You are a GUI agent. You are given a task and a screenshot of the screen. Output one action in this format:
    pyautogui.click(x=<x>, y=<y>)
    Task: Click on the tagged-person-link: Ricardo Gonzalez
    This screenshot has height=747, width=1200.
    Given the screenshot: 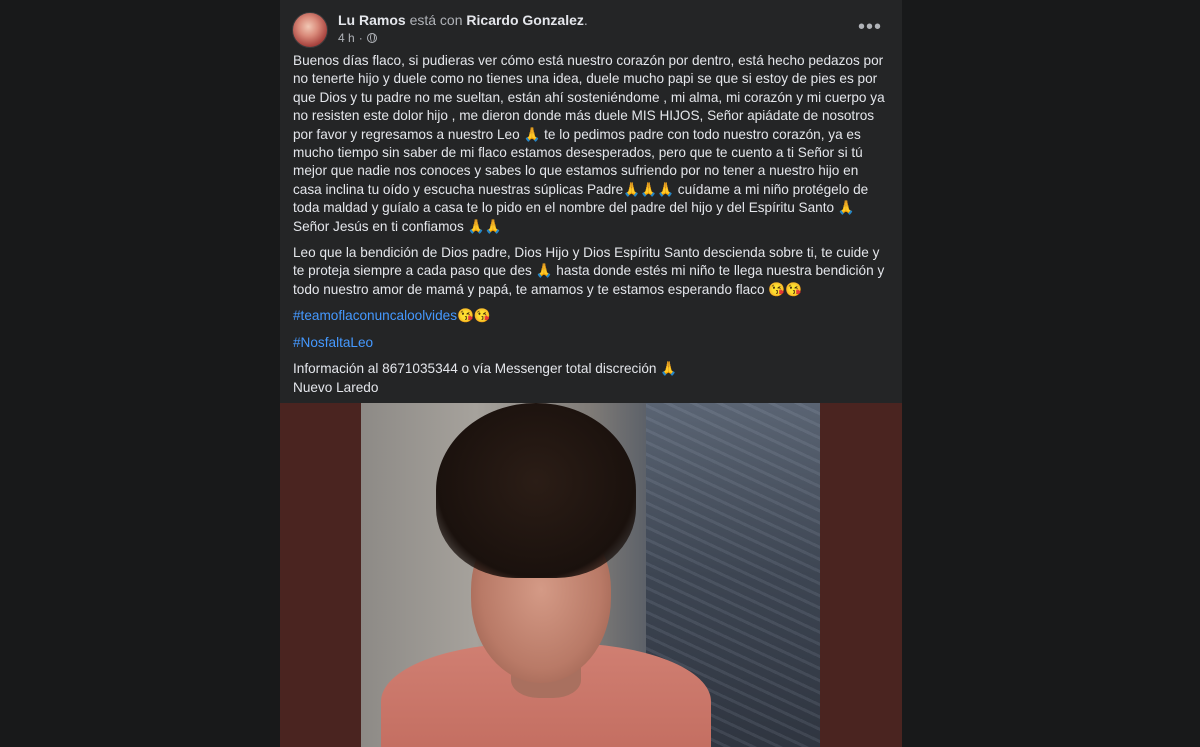 What is the action you would take?
    pyautogui.click(x=524, y=20)
    